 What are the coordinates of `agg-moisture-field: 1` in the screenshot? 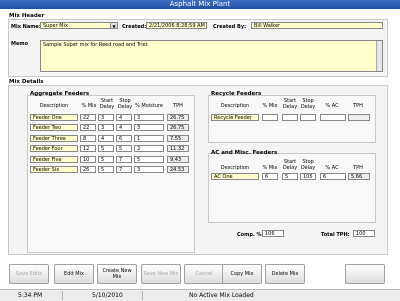 It's located at (149, 138).